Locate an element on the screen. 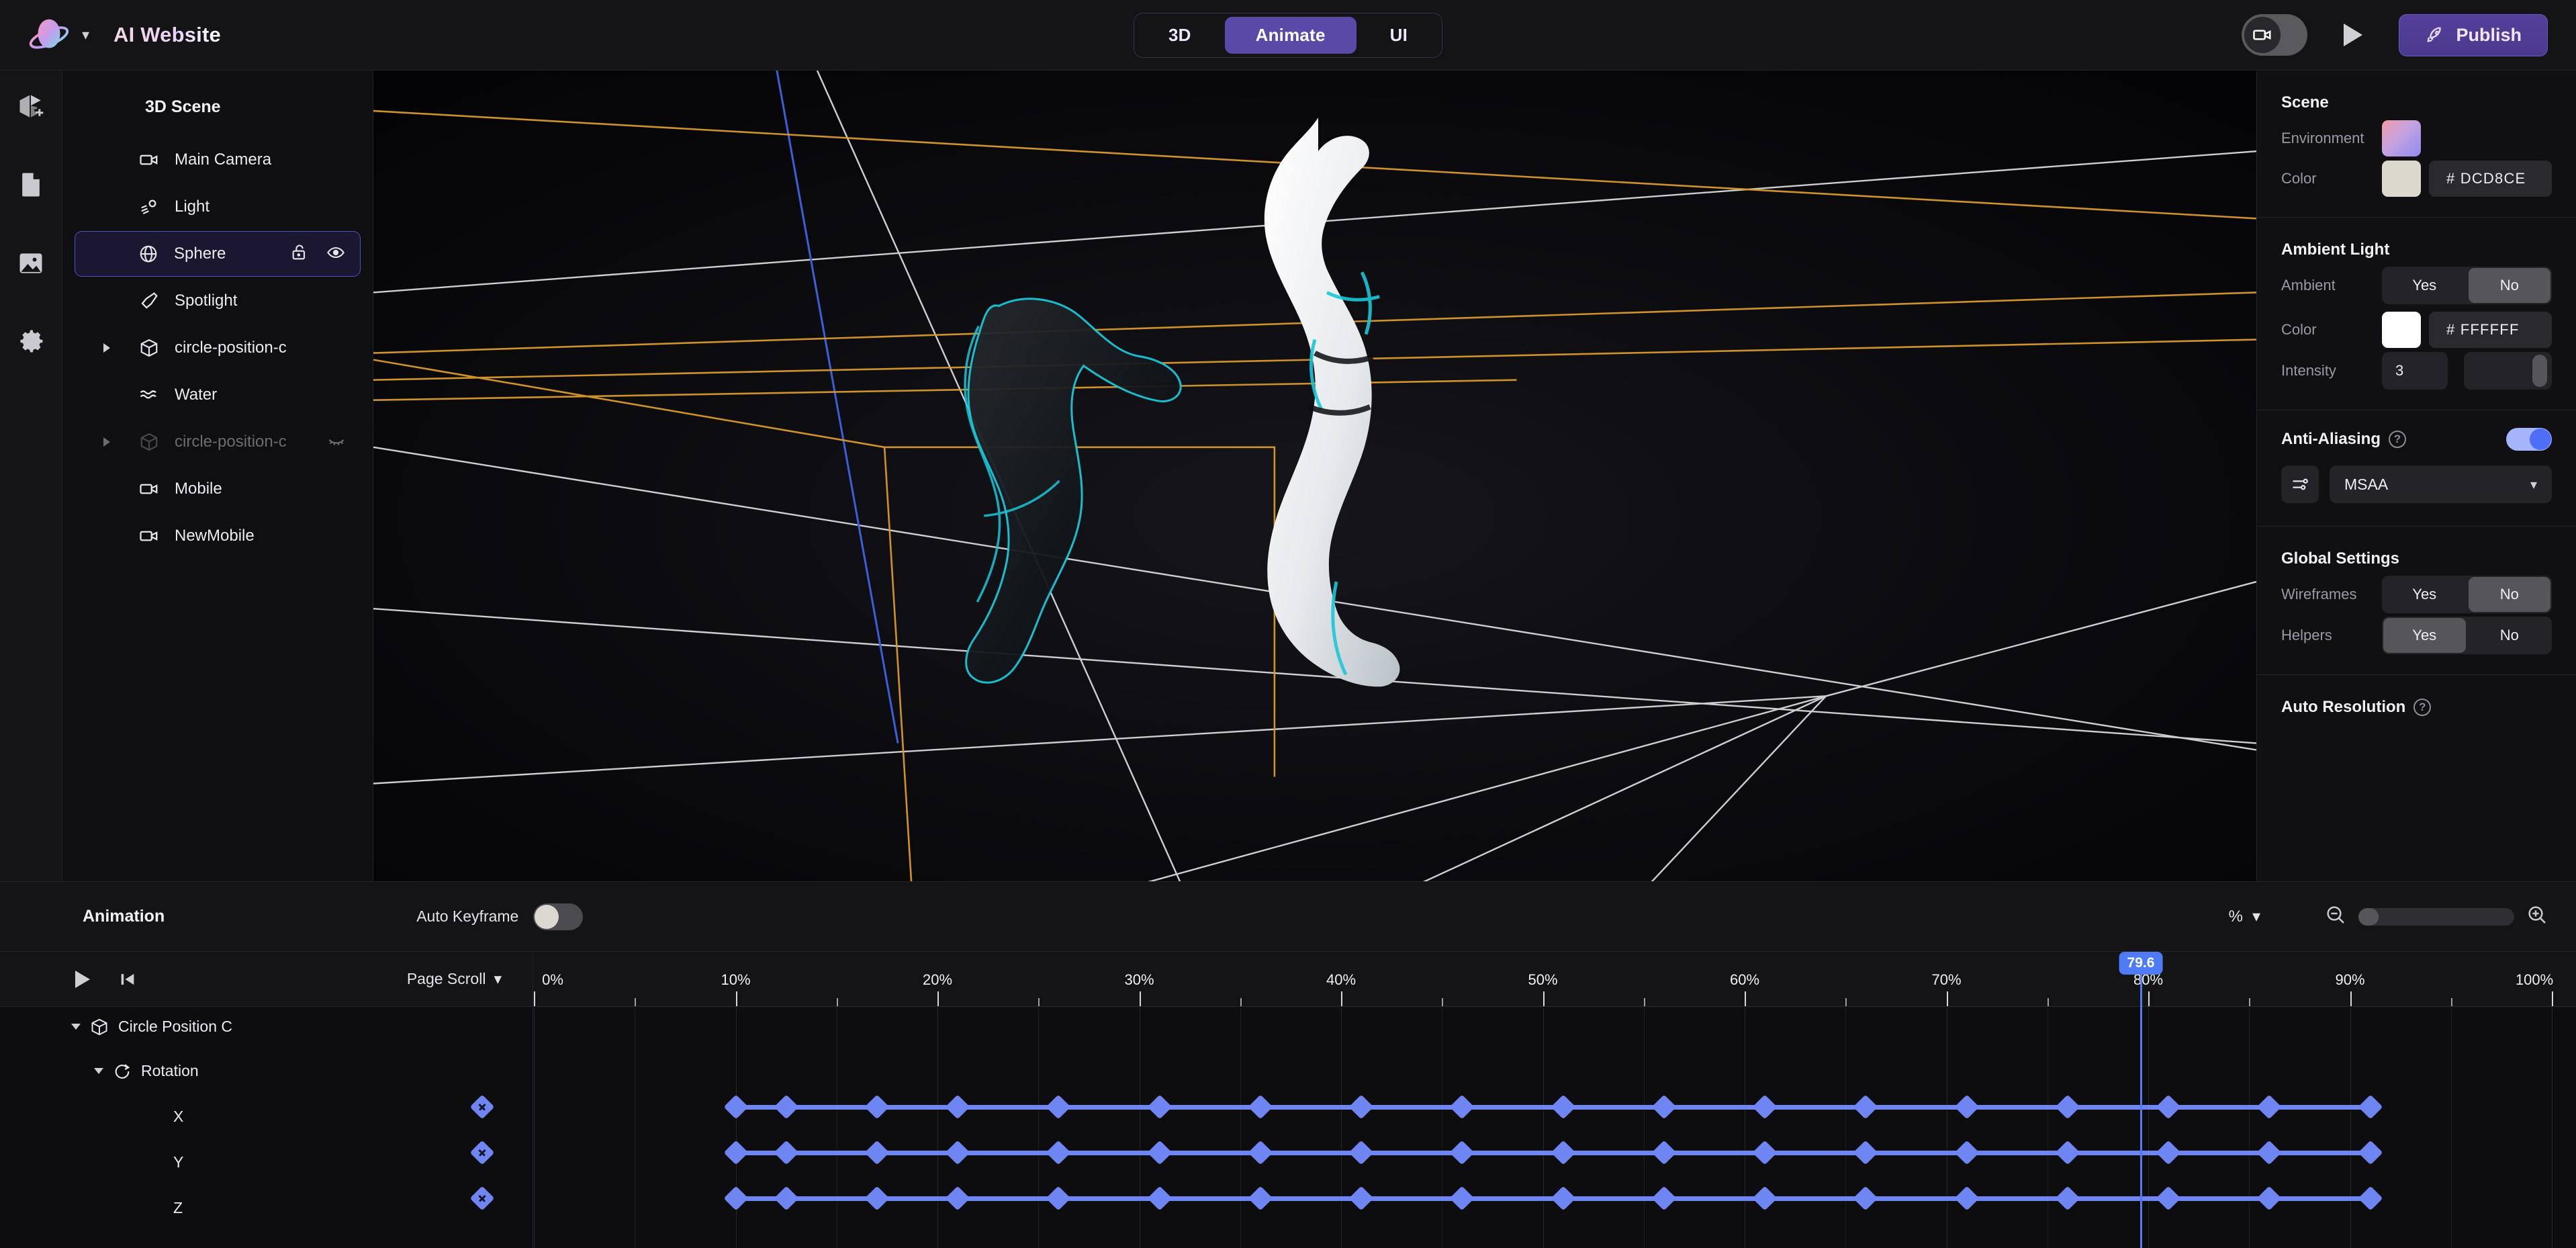 The height and width of the screenshot is (1248, 2576). timeline-ruler: 0% 10% 20% 30% 40% 50% 60% 70% 80% 90% 100% is located at coordinates (1554, 979).